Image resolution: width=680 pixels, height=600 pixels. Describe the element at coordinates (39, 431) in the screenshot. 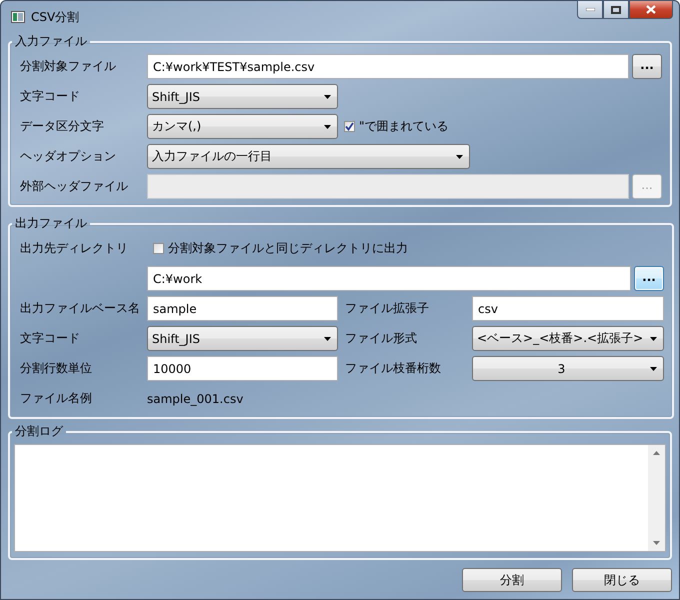

I see `group-title: 分割ログ` at that location.